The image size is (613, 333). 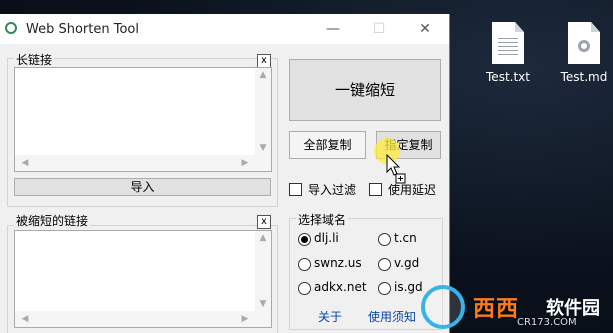 What do you see at coordinates (384, 288) in the screenshot?
I see `radio-is-gd` at bounding box center [384, 288].